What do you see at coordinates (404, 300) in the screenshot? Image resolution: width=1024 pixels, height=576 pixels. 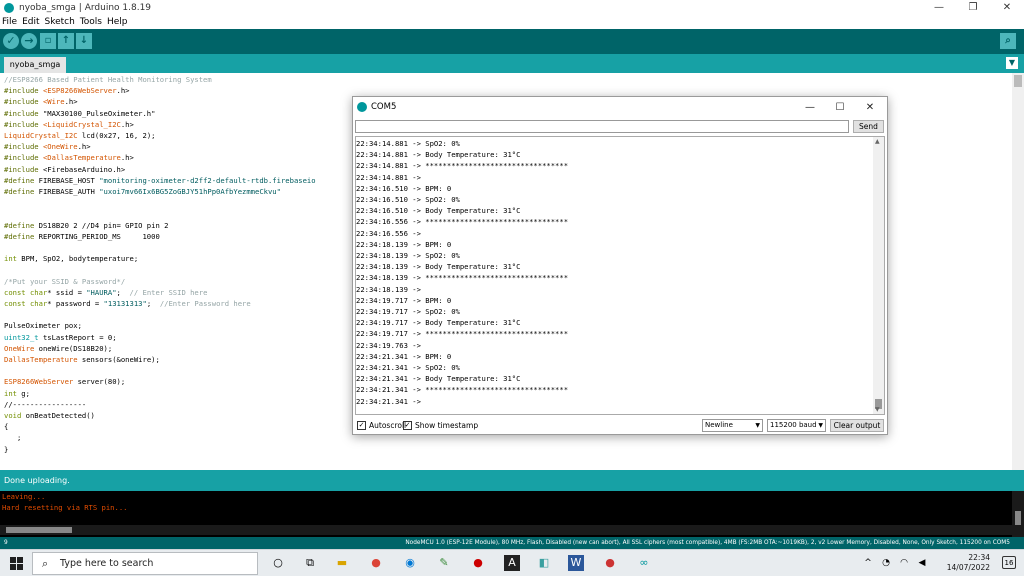 I see `serial-line: 22:34:19.717 -> BPM: 0` at bounding box center [404, 300].